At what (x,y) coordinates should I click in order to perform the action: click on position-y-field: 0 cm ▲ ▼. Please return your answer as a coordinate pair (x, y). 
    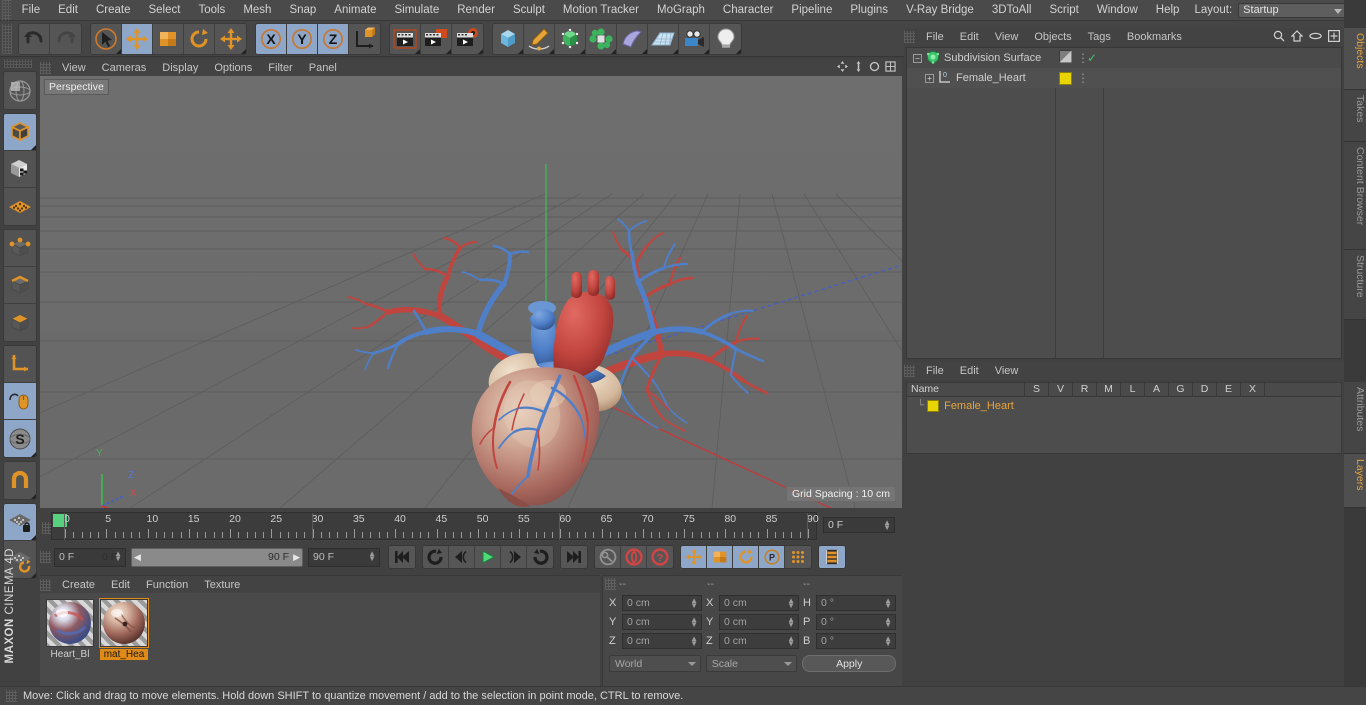
    Looking at the image, I should click on (662, 622).